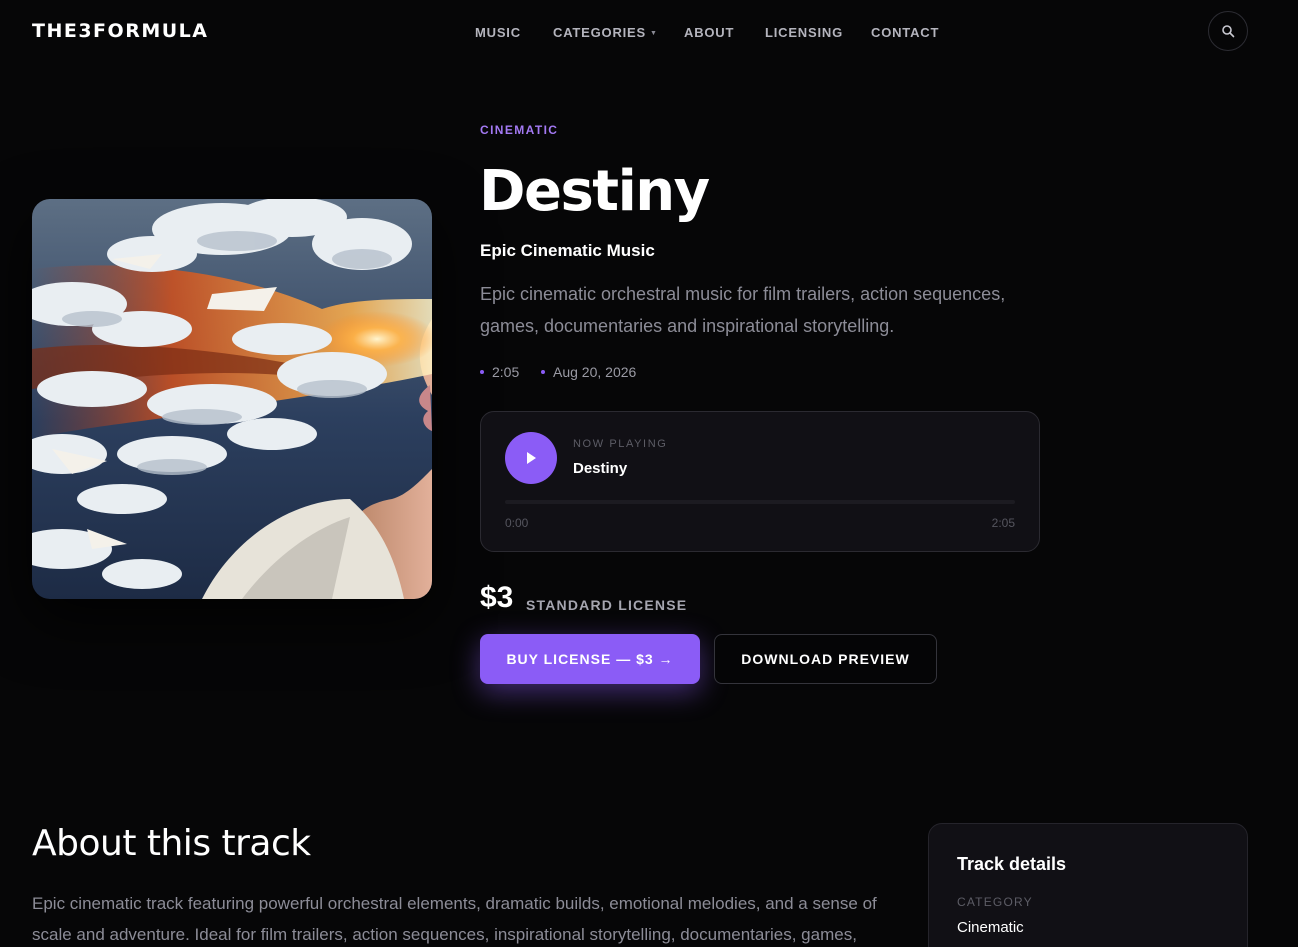  I want to click on search-button, so click(1228, 31).